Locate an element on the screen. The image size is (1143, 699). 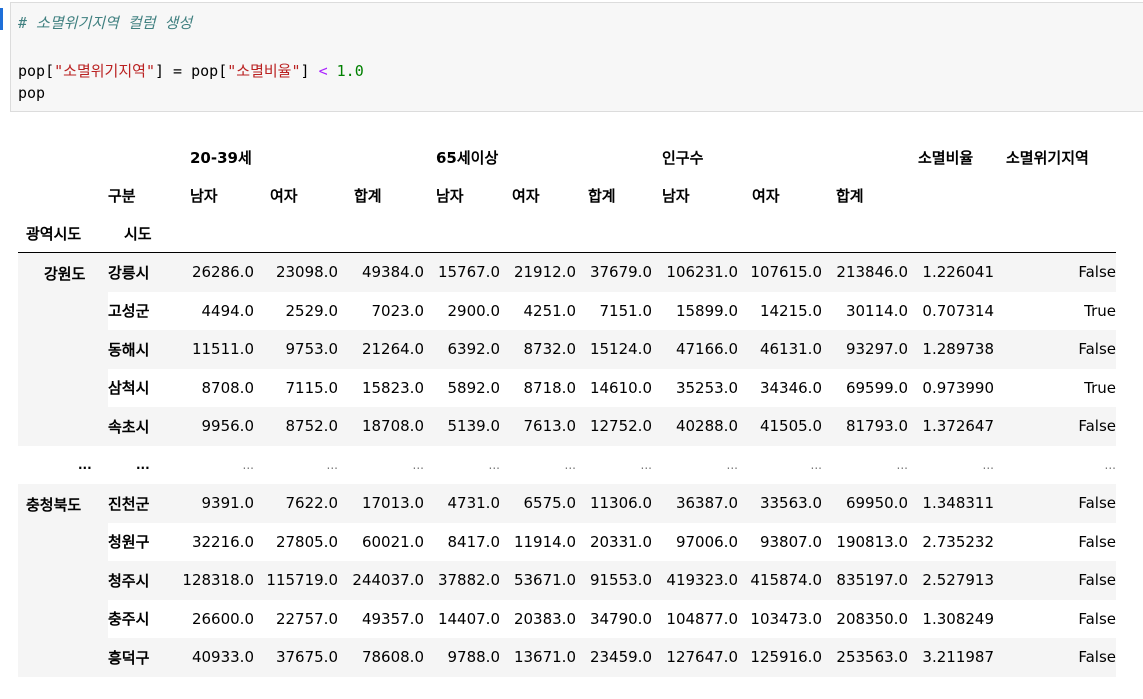
row-label: 진천군 is located at coordinates (141, 503).